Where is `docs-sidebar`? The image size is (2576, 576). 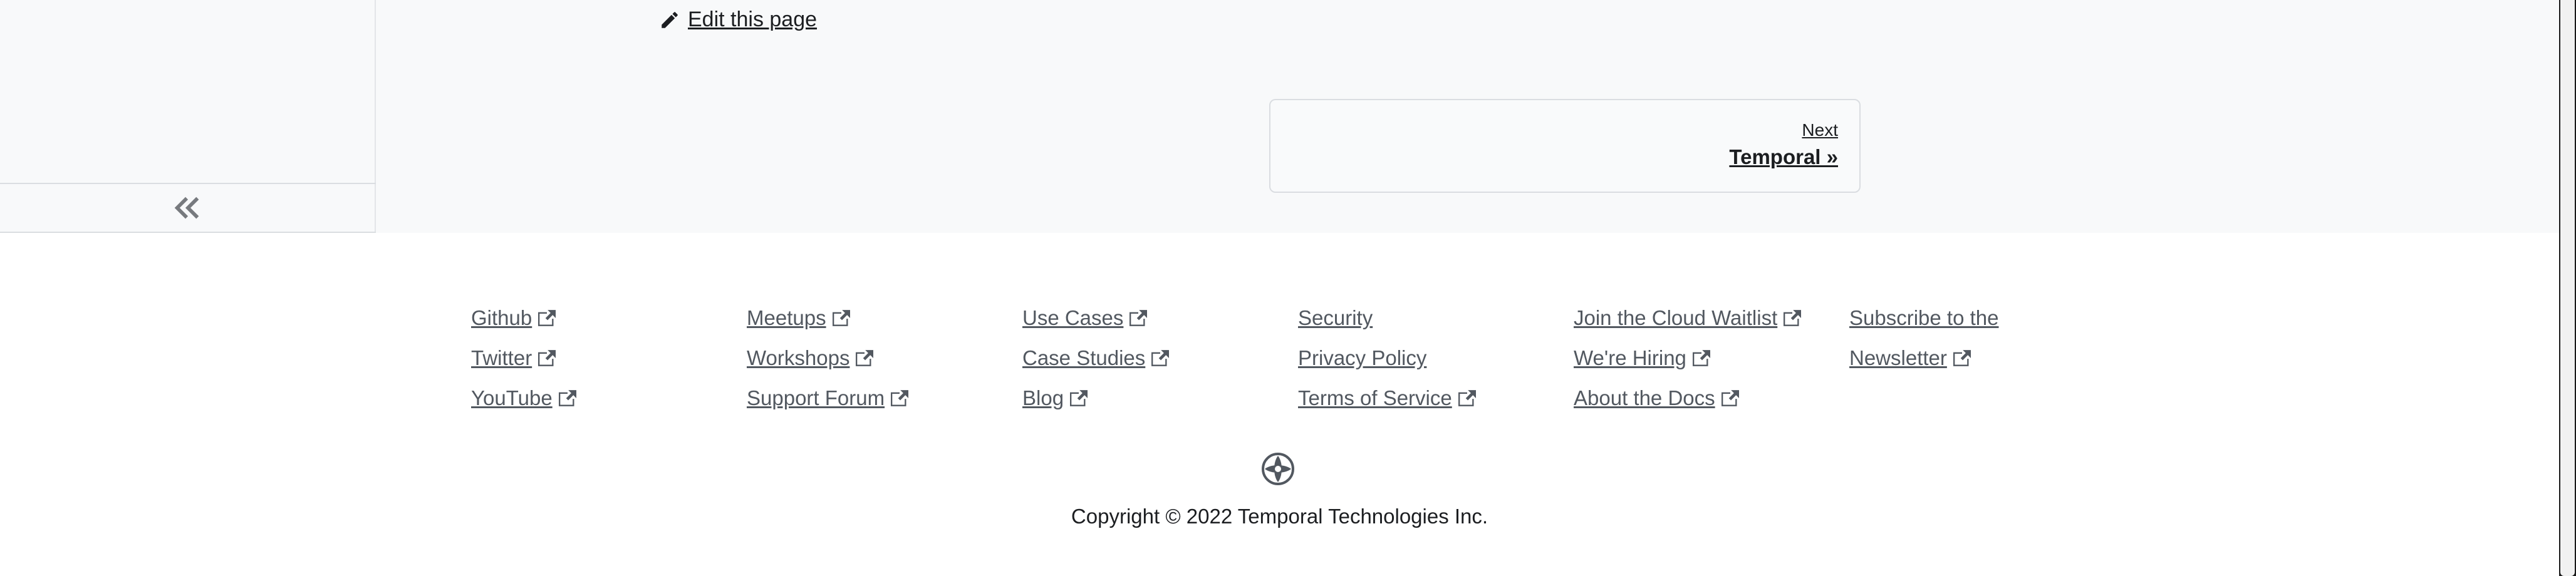 docs-sidebar is located at coordinates (188, 117).